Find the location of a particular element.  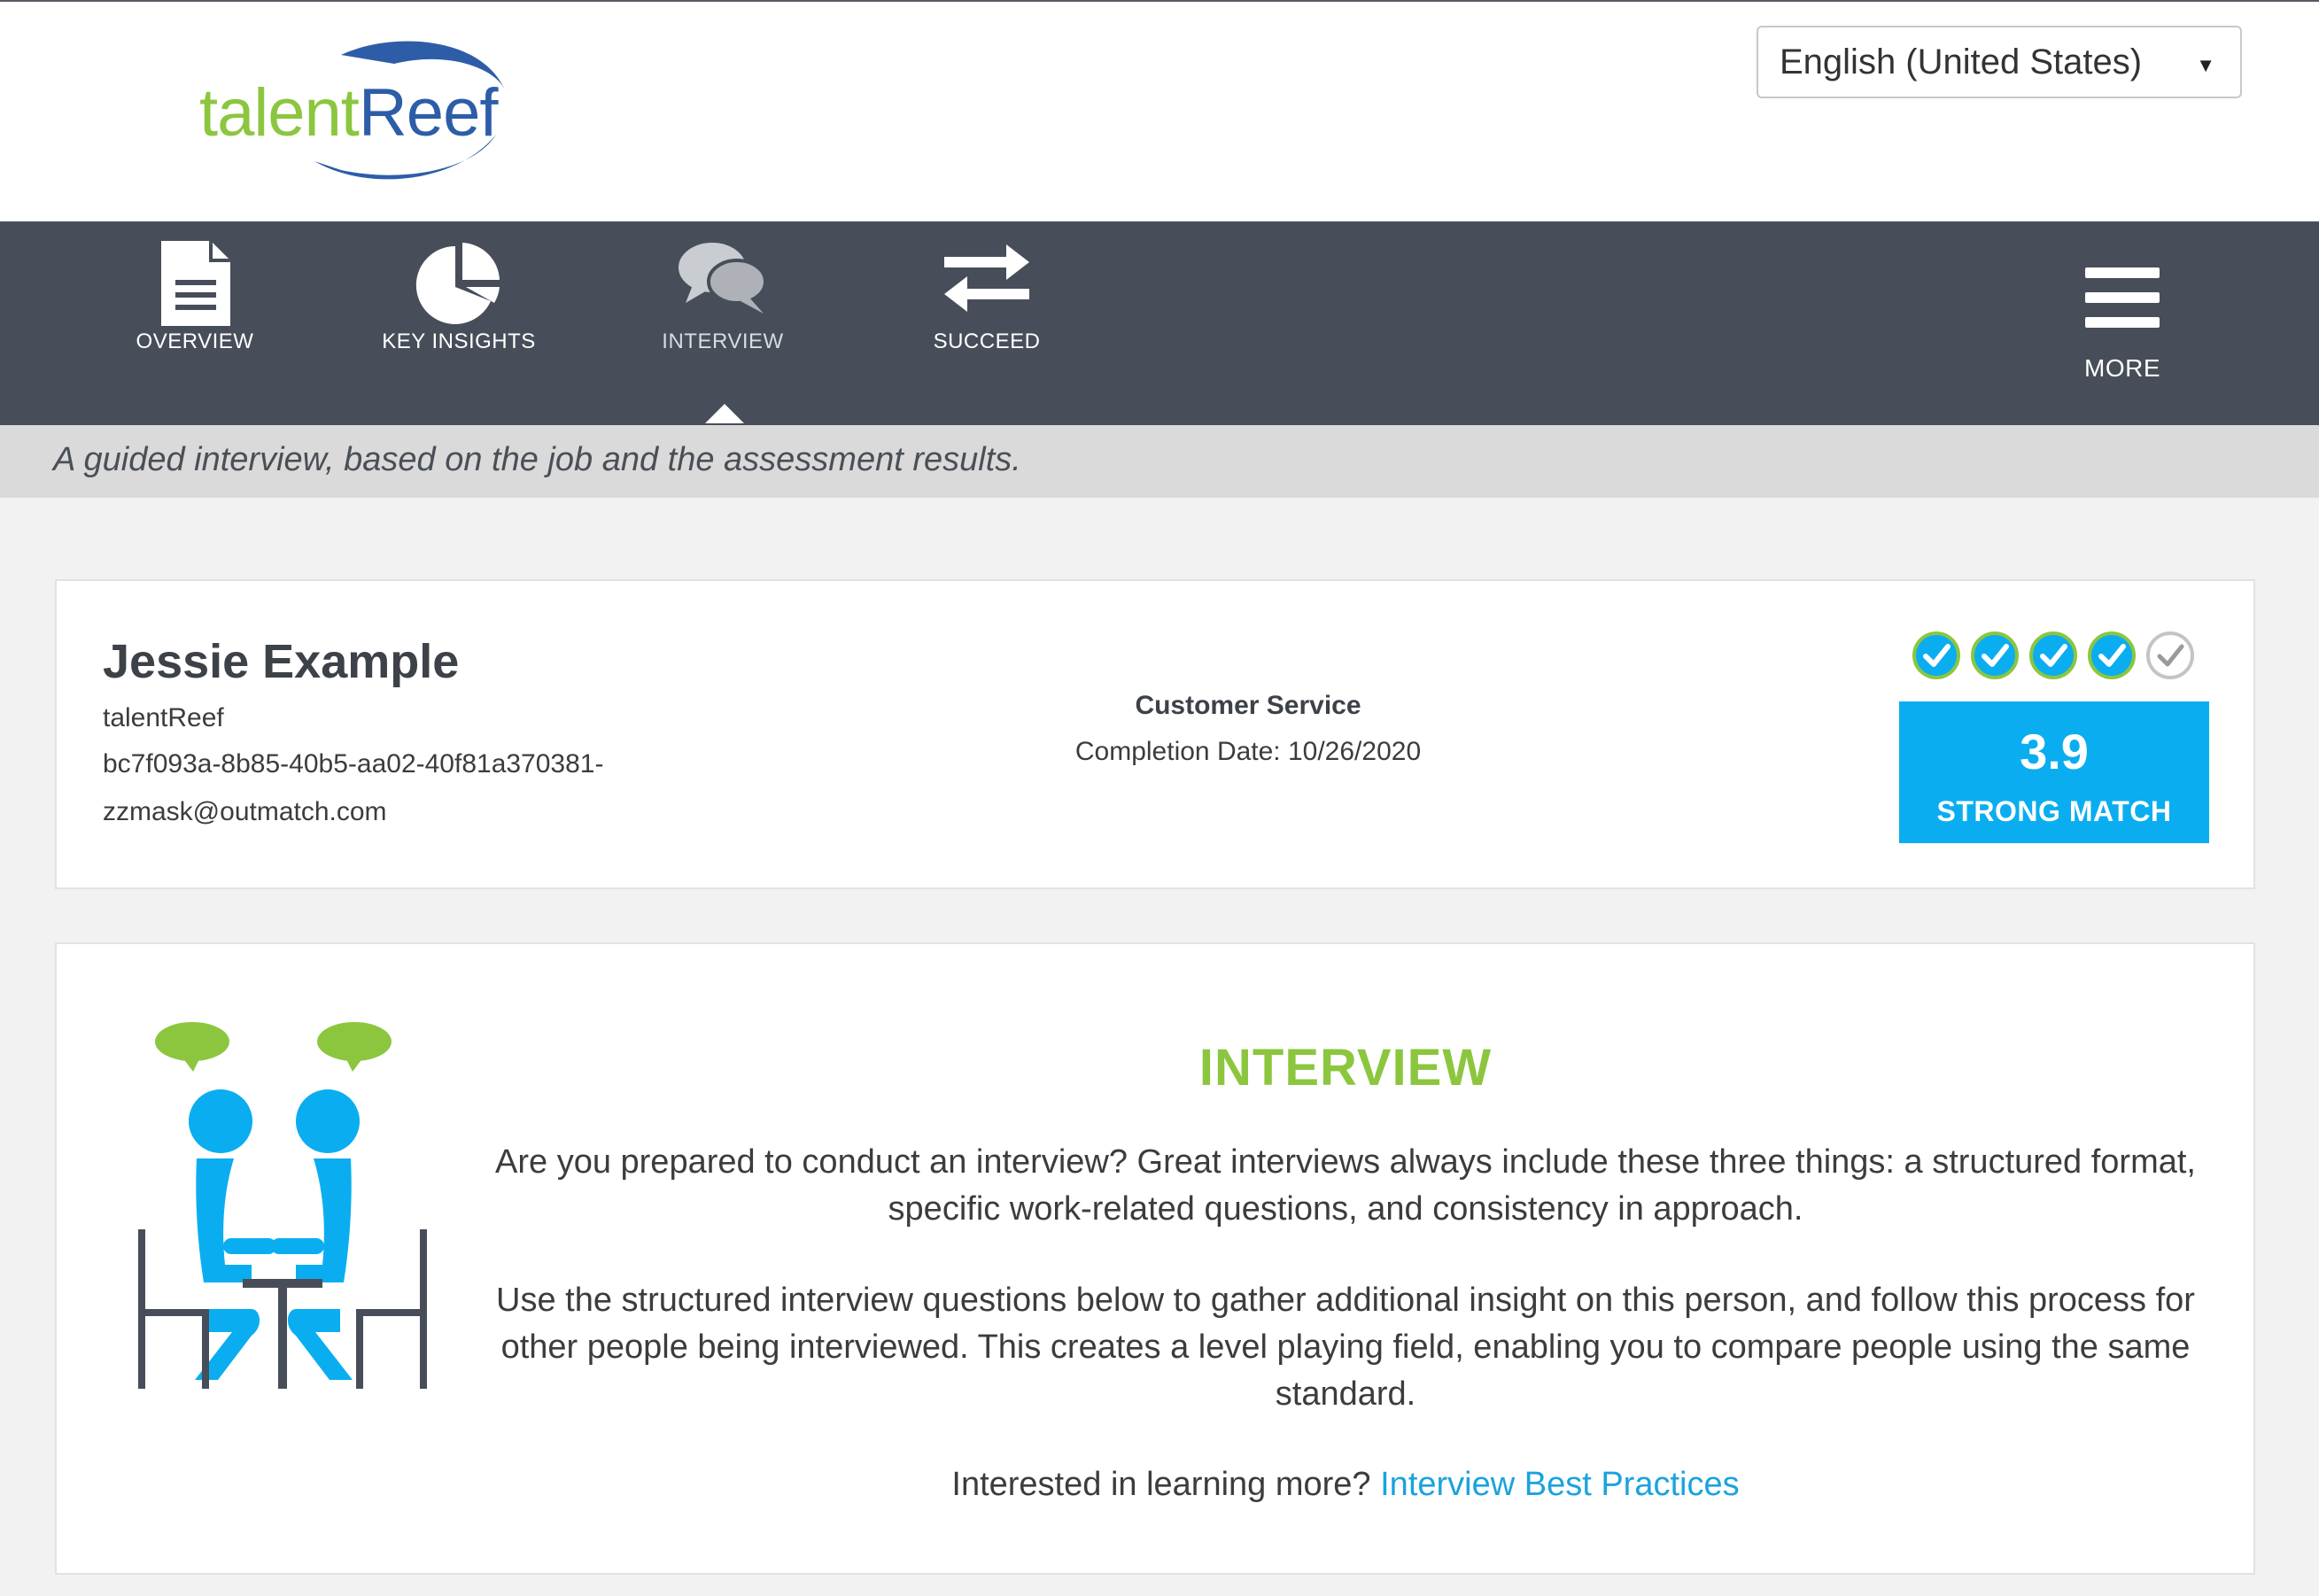

match-score-badge: 3.9 STRONG MATCH is located at coordinates (2054, 772).